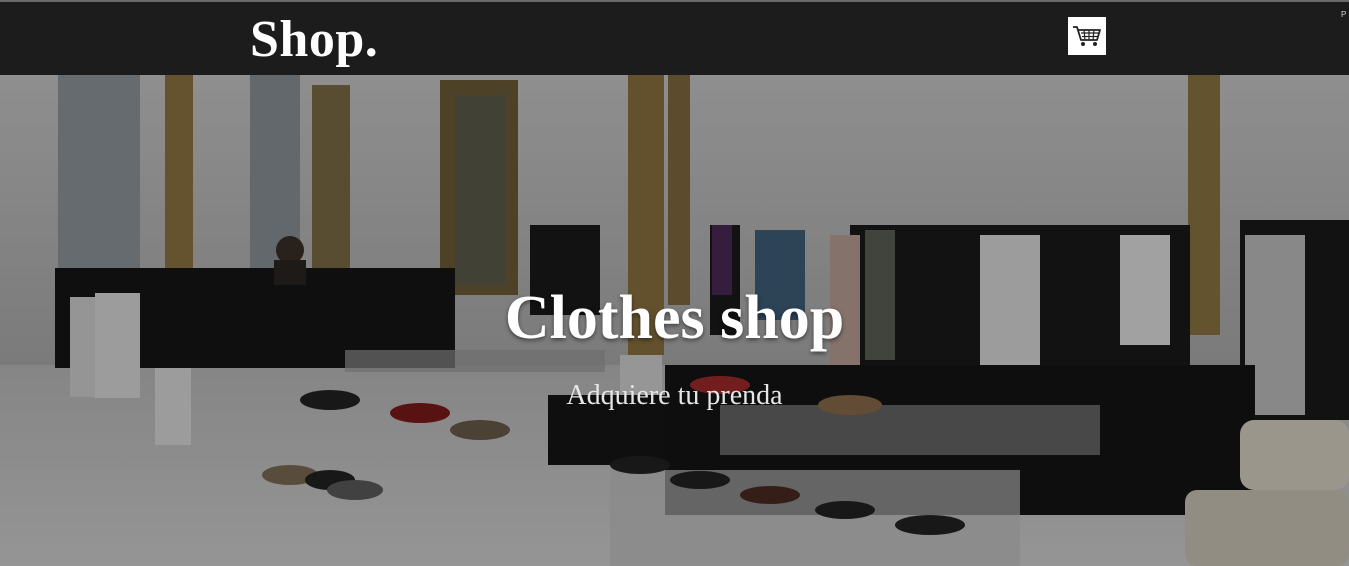  I want to click on brand-logo: Shop., so click(314, 40).